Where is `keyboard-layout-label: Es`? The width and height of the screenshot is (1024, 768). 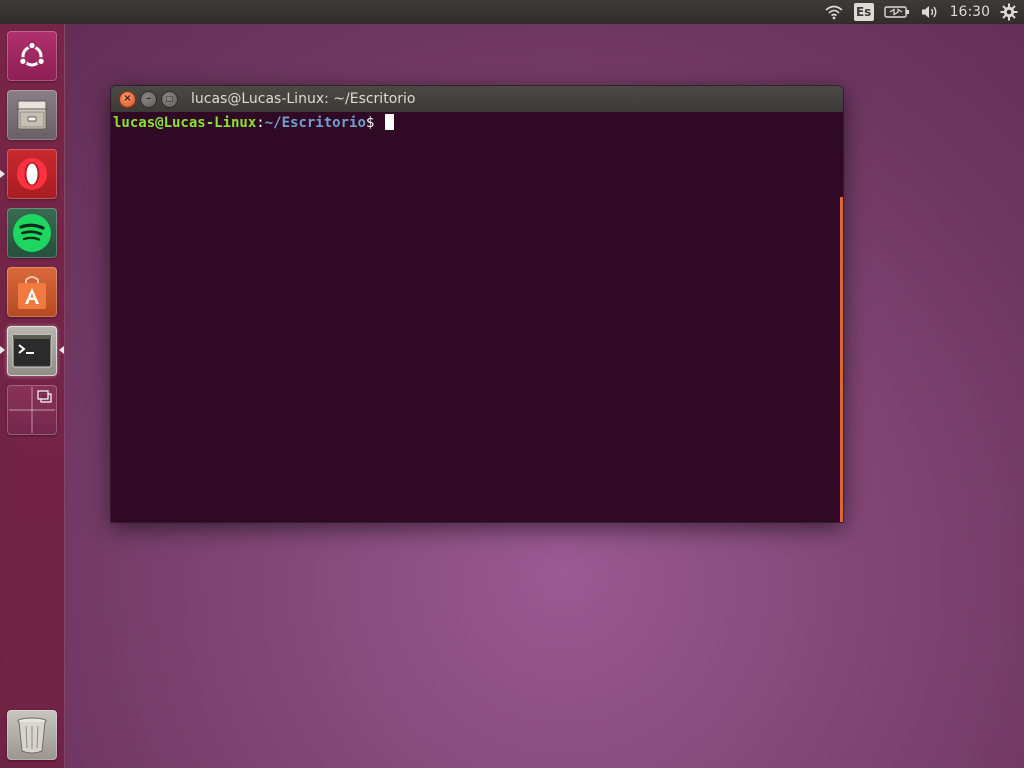
keyboard-layout-label: Es is located at coordinates (863, 12).